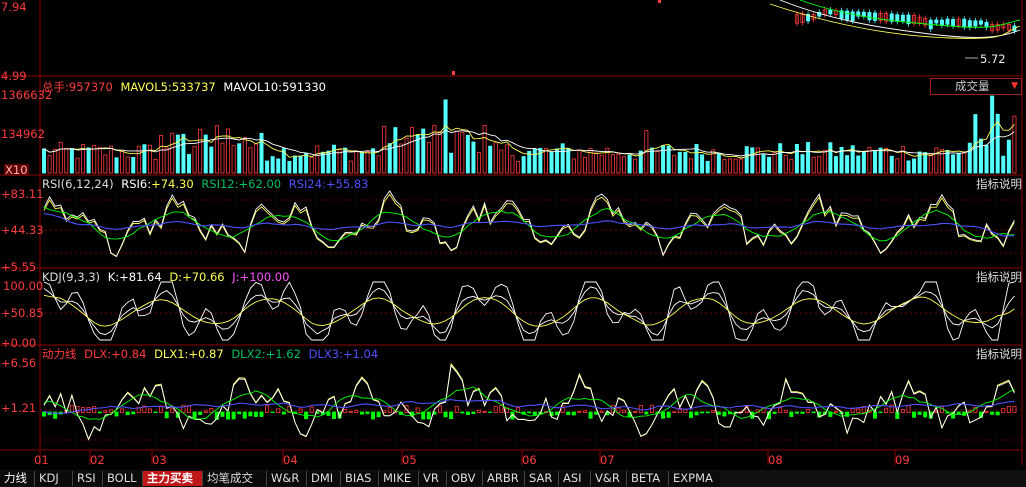 Image resolution: width=1026 pixels, height=487 pixels. I want to click on tab-12: ARBR, so click(503, 478).